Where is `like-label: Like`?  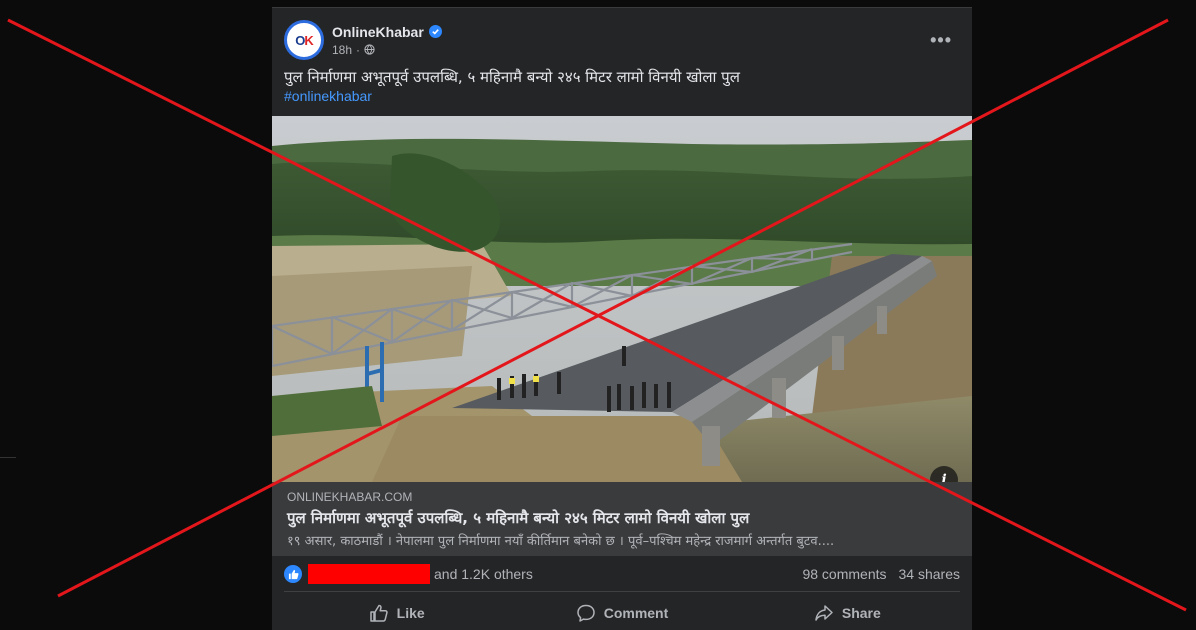 like-label: Like is located at coordinates (410, 613).